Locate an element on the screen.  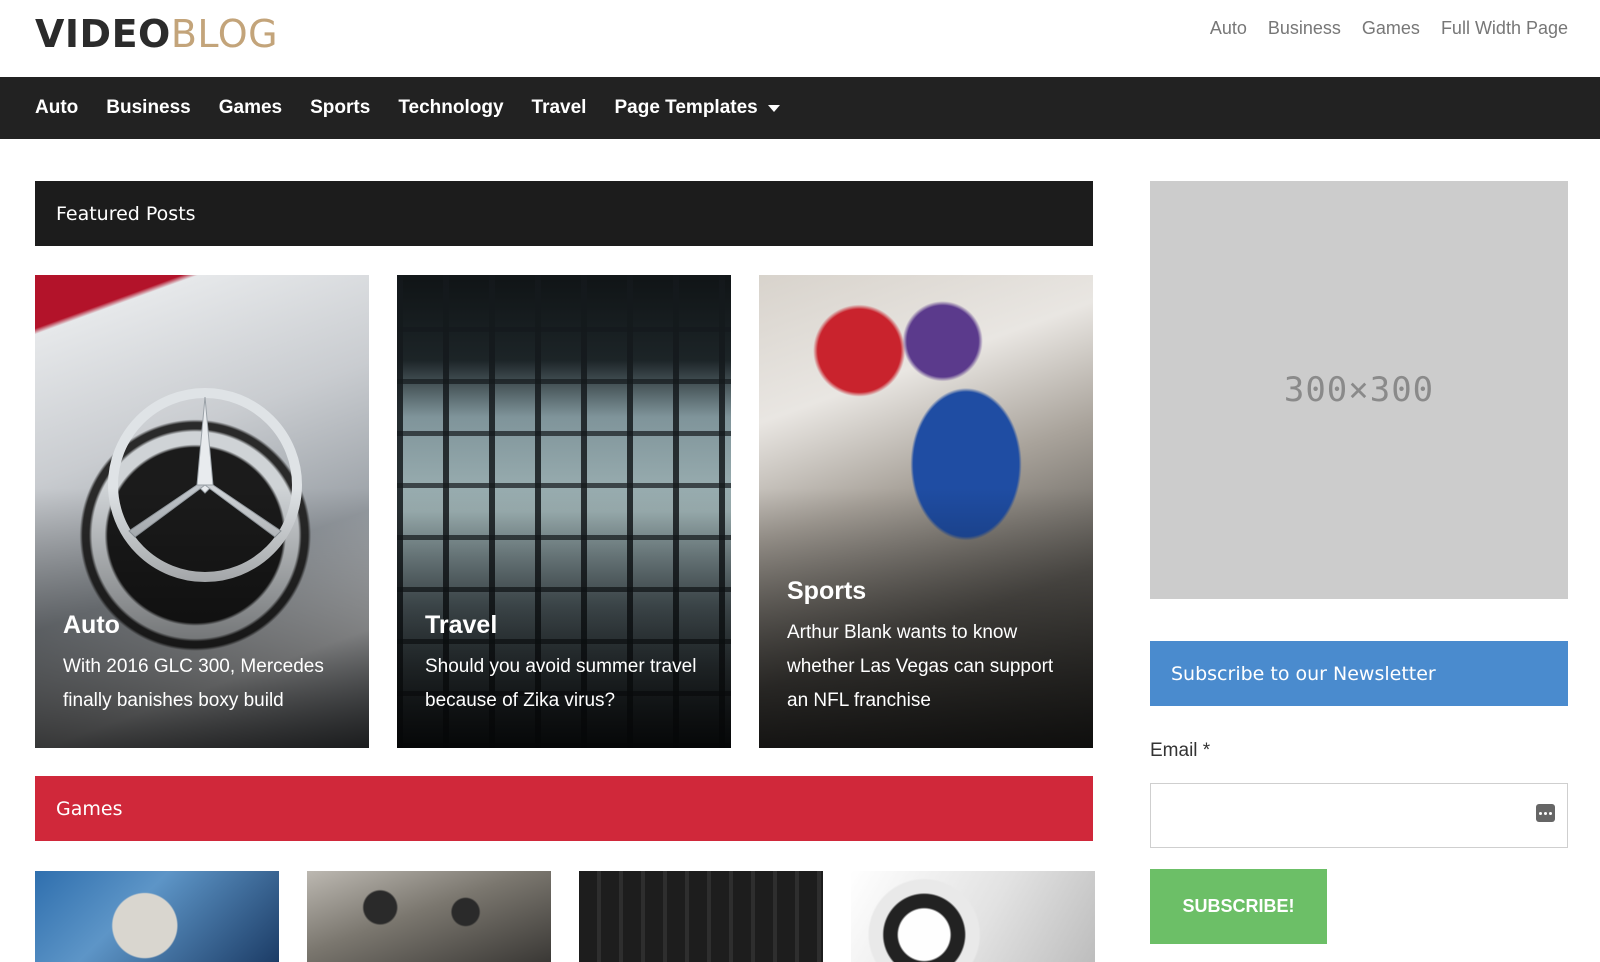
site-logo: VIDEOBLOG is located at coordinates (156, 34).